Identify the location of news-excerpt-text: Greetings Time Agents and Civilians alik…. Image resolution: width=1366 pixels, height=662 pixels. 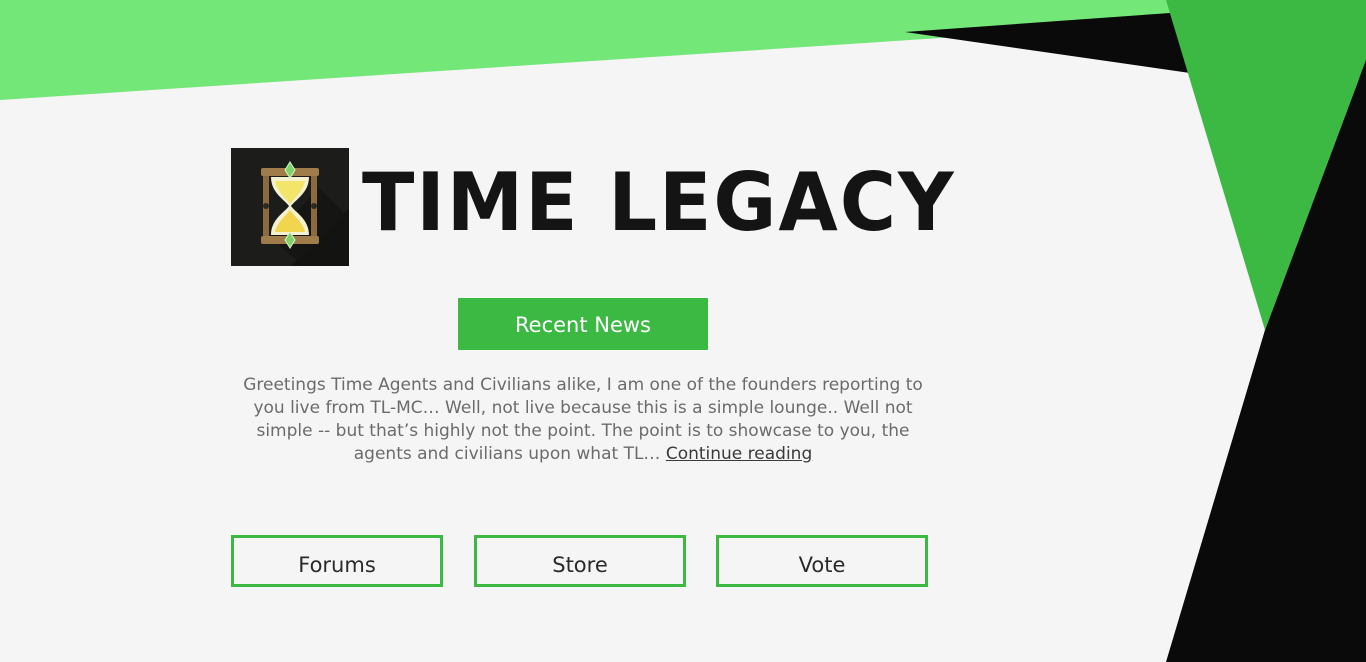
(583, 419).